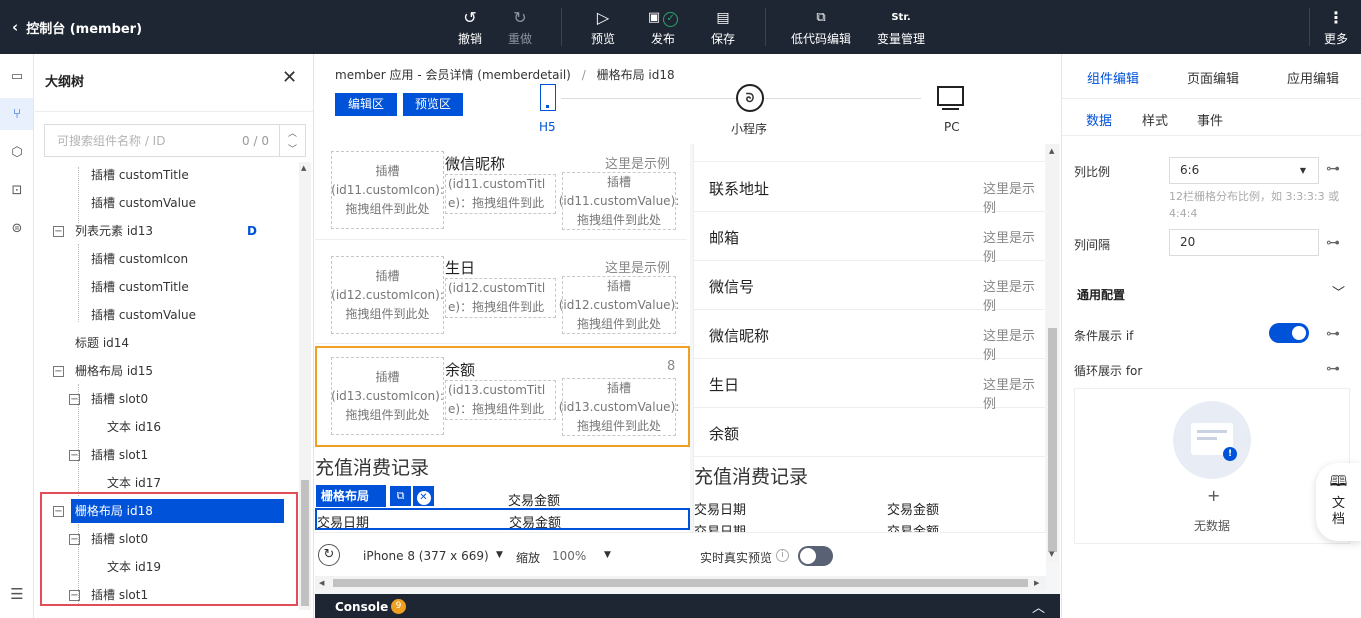 The height and width of the screenshot is (618, 1361). I want to click on component-icon: ⬡, so click(17, 152).